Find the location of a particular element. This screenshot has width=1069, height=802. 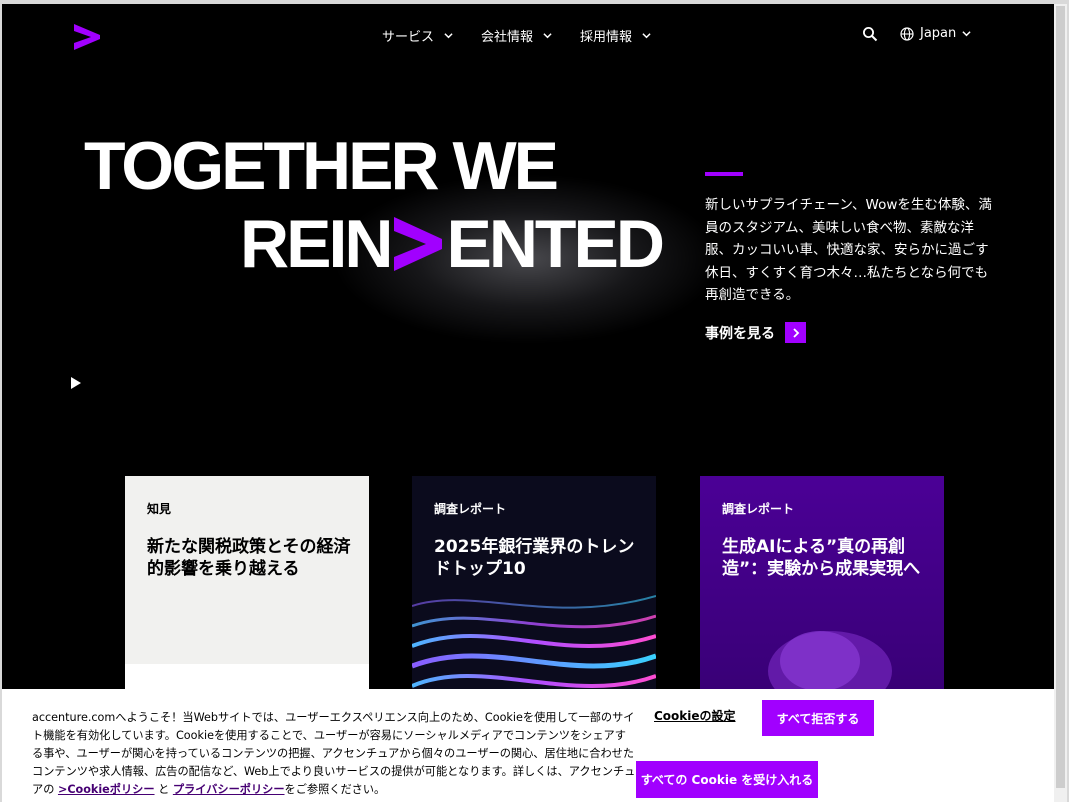

accenture-logo-icon is located at coordinates (87, 37).